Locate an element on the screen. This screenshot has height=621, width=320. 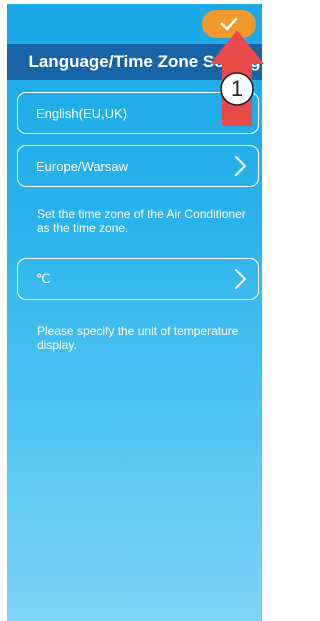
temperature-unit-select: ℃ is located at coordinates (138, 279).